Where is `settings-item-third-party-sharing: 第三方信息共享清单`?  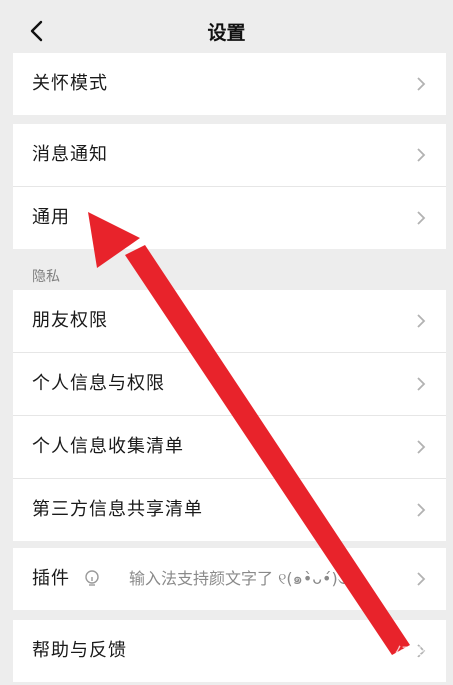
settings-item-third-party-sharing: 第三方信息共享清单 is located at coordinates (229, 510).